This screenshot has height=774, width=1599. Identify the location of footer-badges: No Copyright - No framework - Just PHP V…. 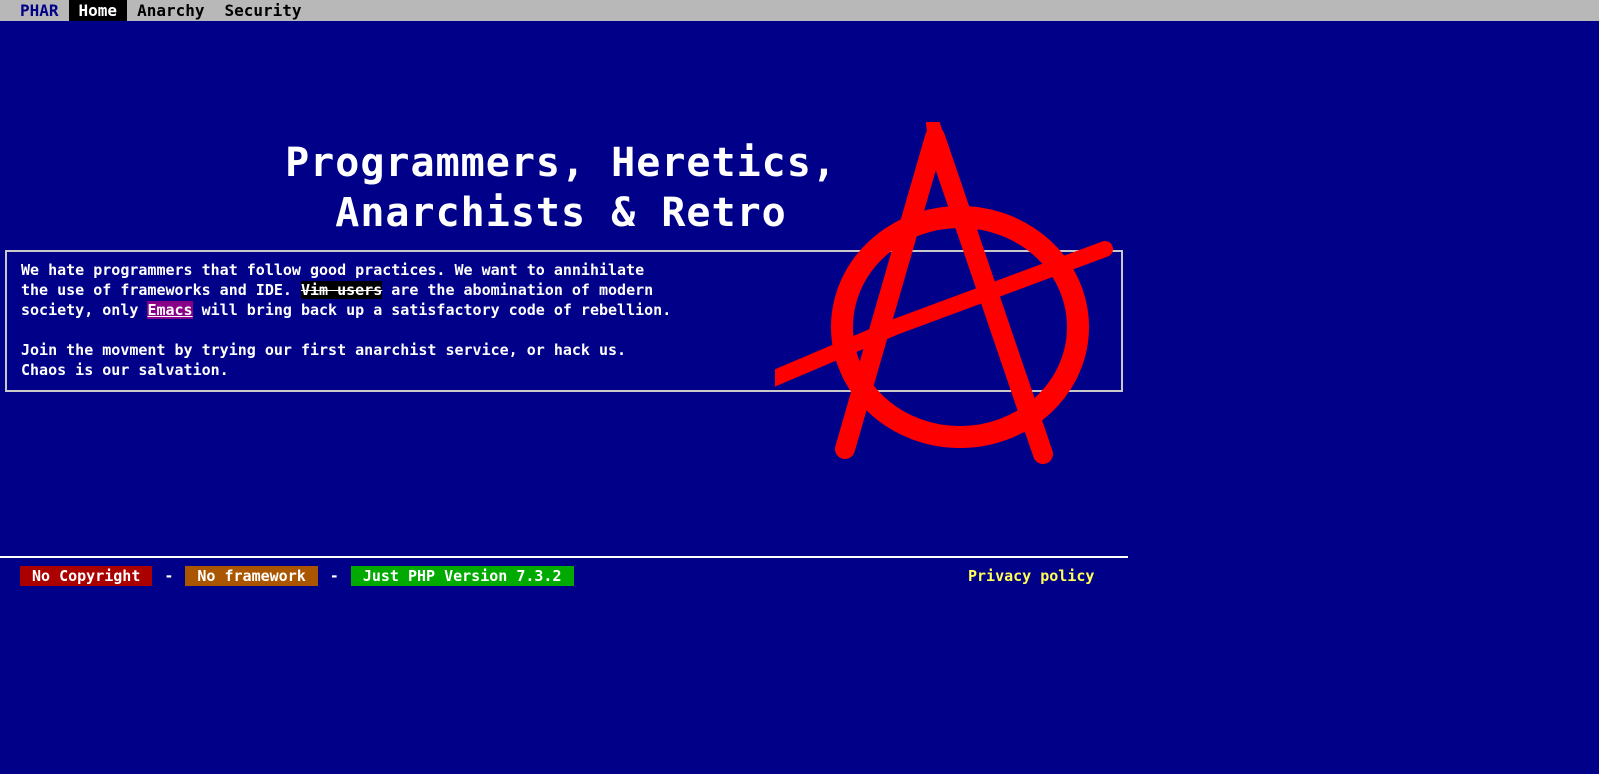
(297, 576).